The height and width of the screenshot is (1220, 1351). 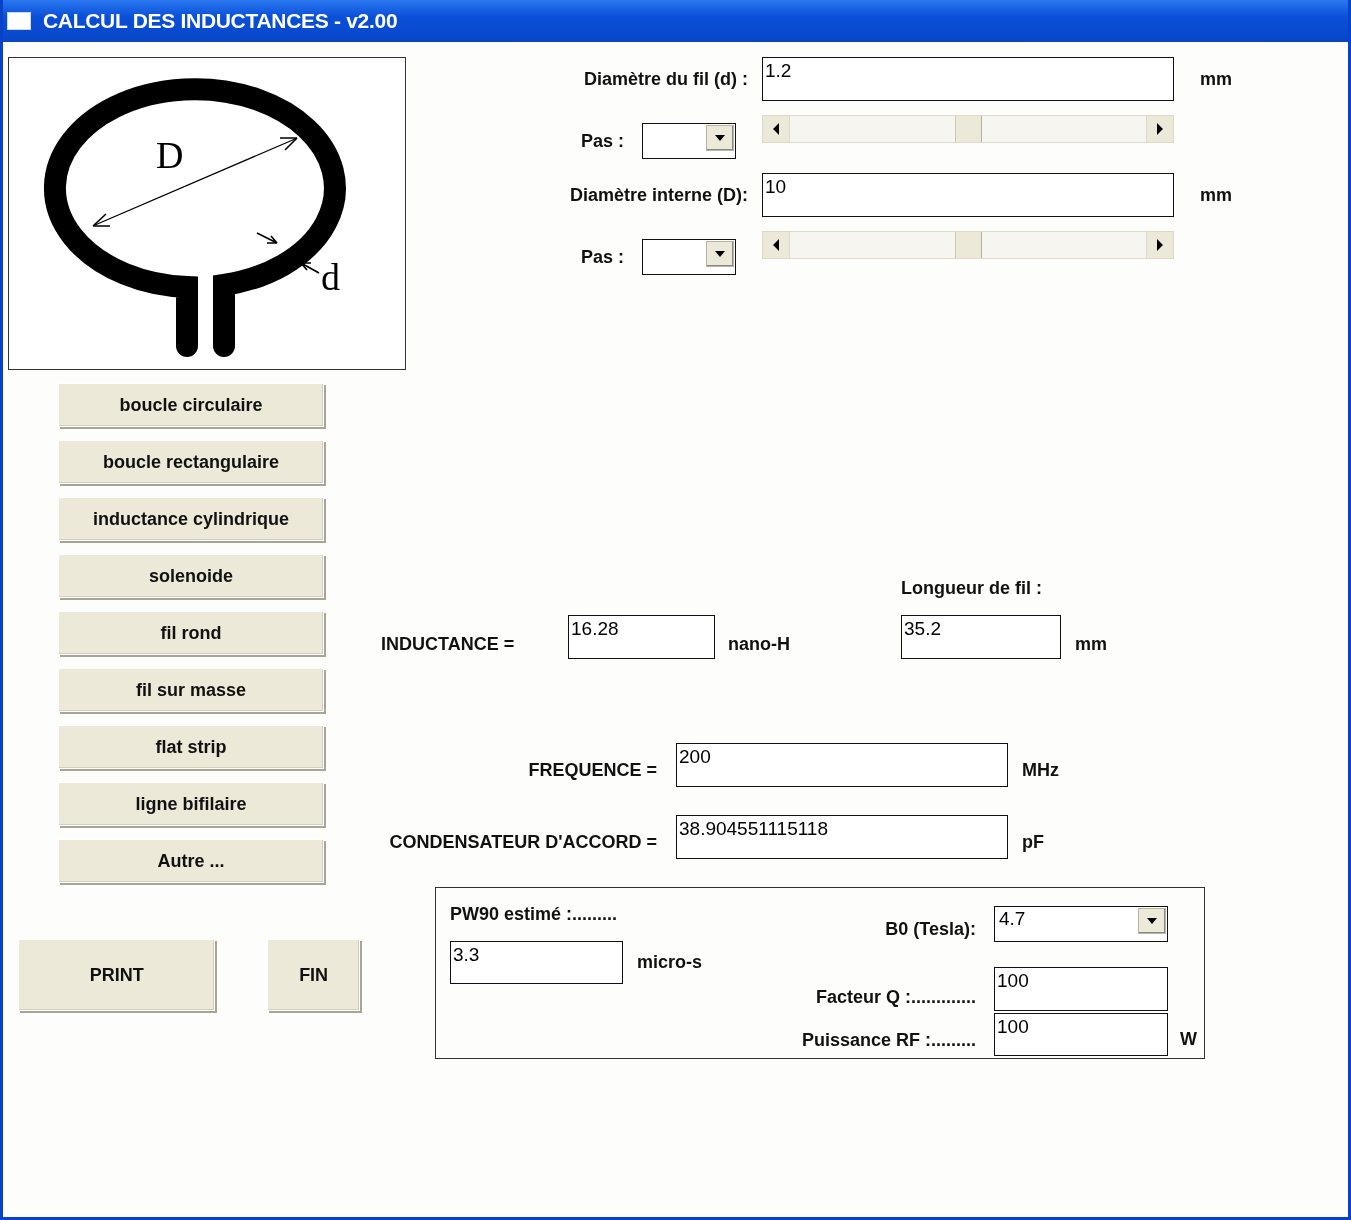 I want to click on field-label: B0 (Tesla):, so click(x=930, y=930).